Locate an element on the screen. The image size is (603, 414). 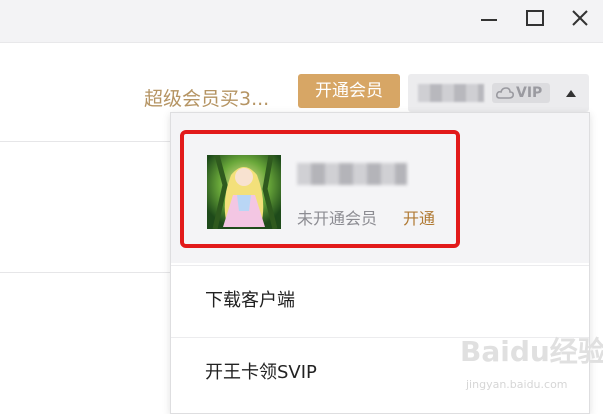
maximize-icon is located at coordinates (535, 18).